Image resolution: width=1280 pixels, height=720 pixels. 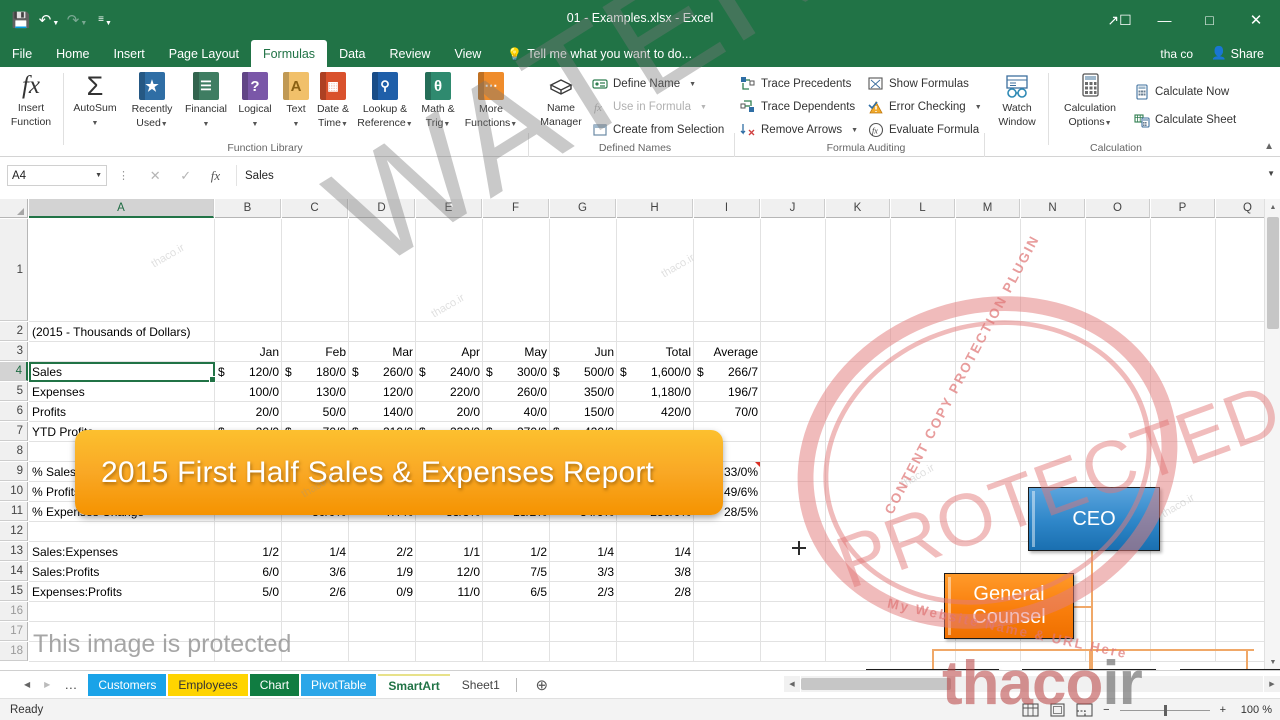 I want to click on formula-input, so click(x=747, y=175).